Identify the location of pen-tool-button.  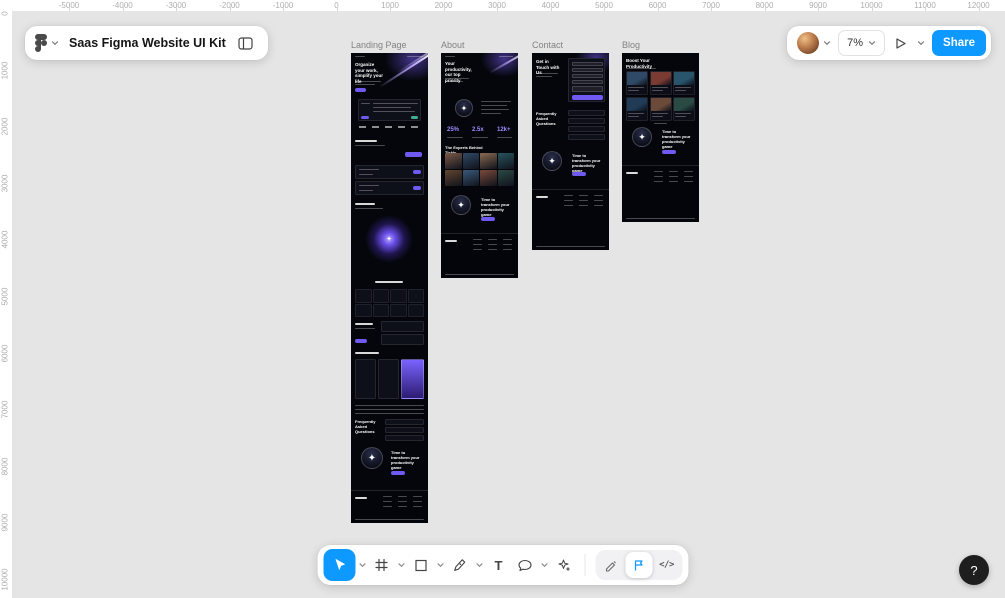
(459, 565).